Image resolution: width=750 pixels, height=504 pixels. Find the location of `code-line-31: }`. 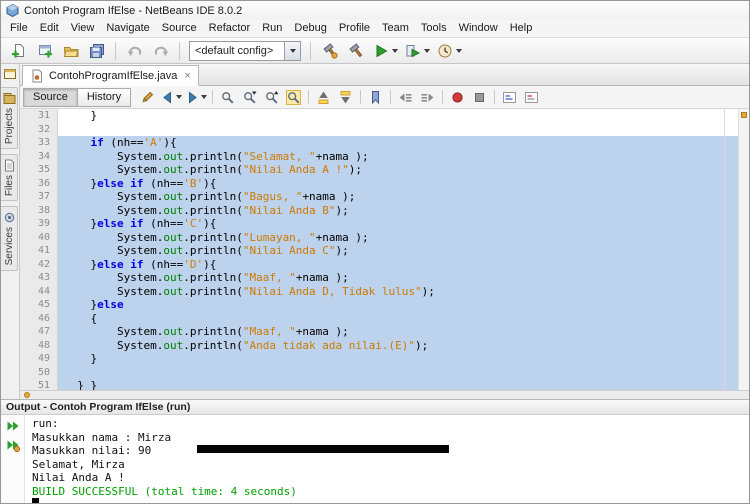

code-line-31: } is located at coordinates (398, 116).